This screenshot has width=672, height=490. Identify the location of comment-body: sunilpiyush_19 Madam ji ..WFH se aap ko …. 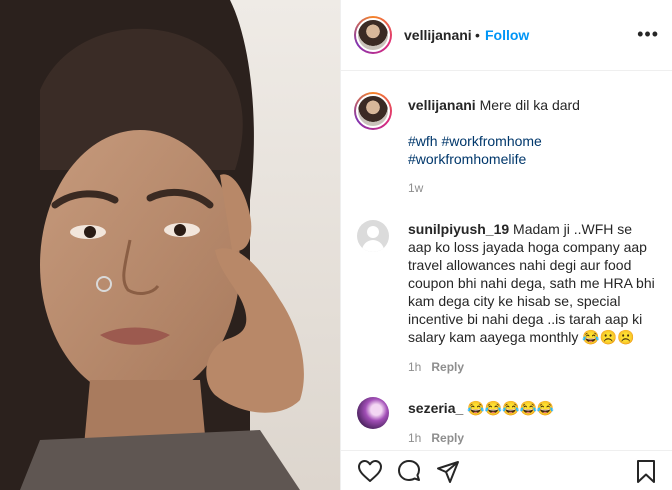
(533, 283).